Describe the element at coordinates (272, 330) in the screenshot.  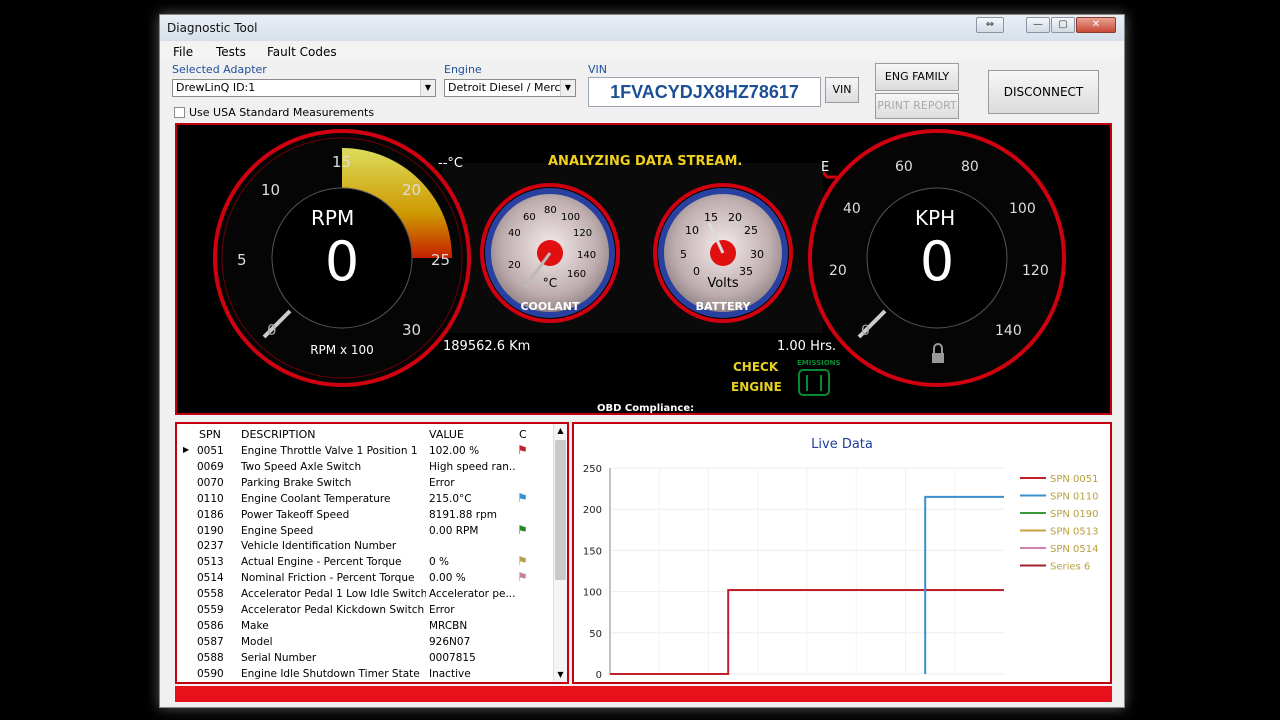
I see `rpm-tick-0: 0` at that location.